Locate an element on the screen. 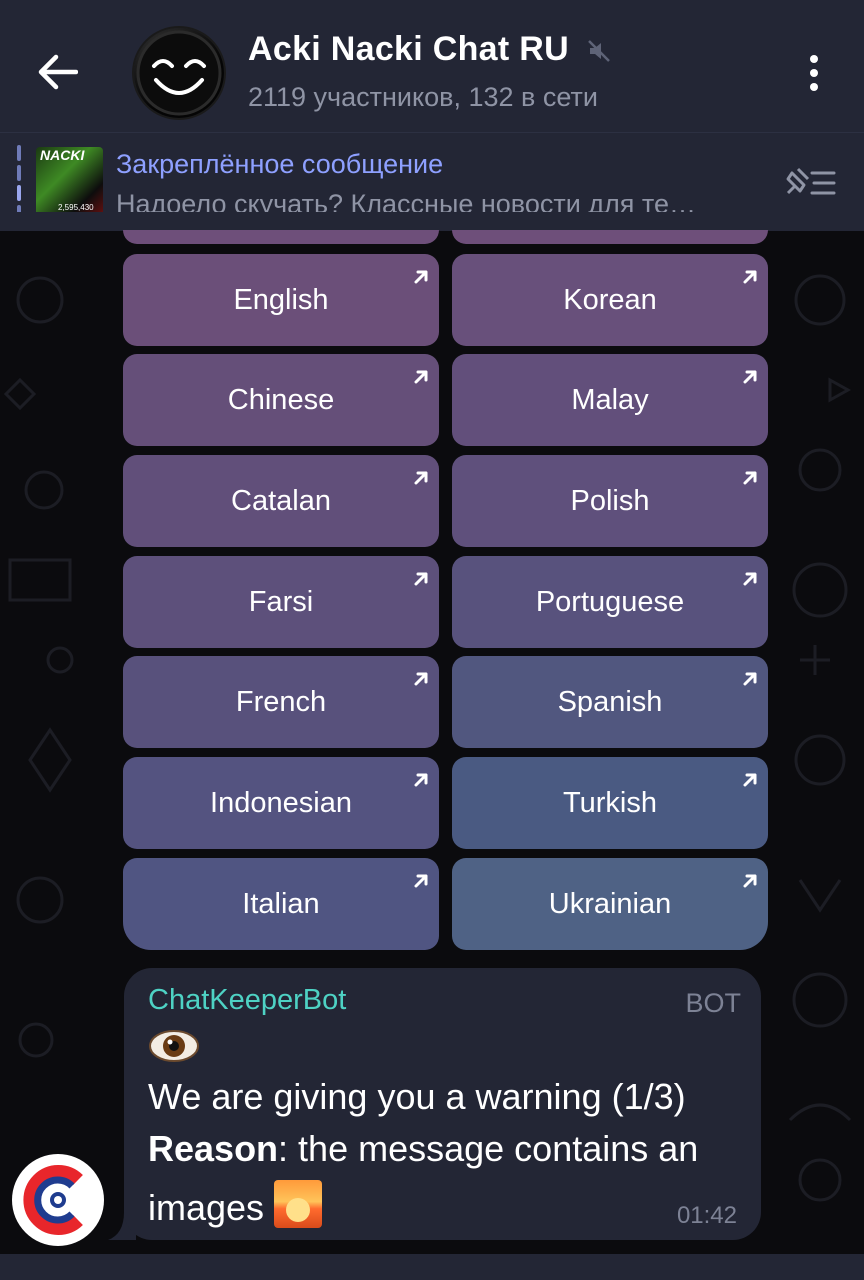  keyboard-button-label: Italian is located at coordinates (281, 903).